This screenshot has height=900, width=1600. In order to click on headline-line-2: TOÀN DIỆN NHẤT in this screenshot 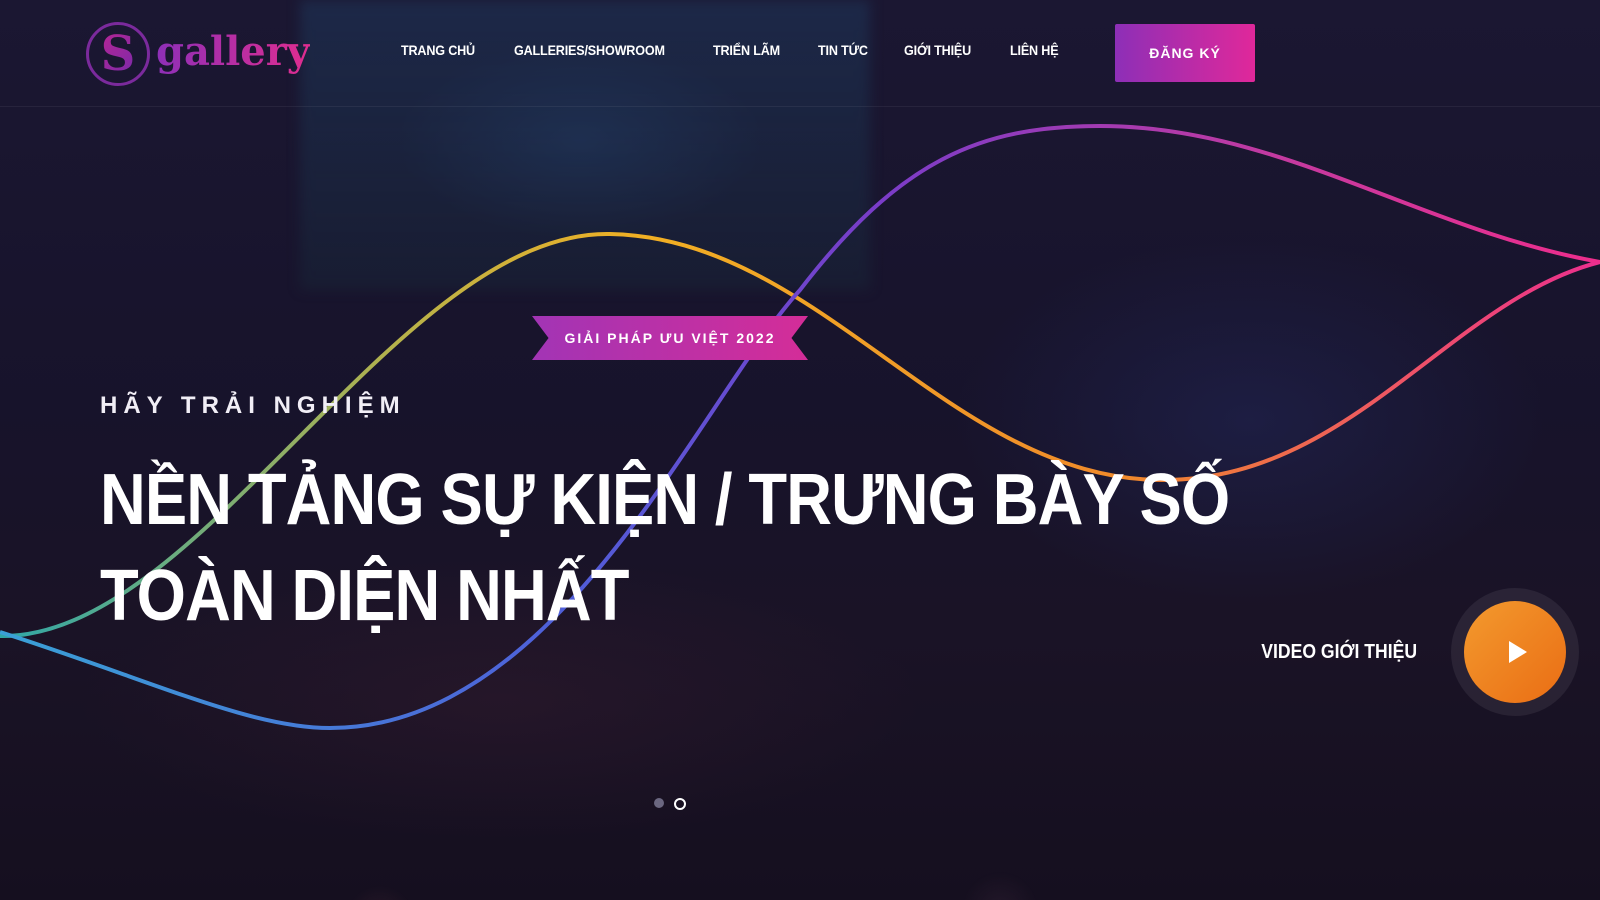, I will do `click(364, 596)`.